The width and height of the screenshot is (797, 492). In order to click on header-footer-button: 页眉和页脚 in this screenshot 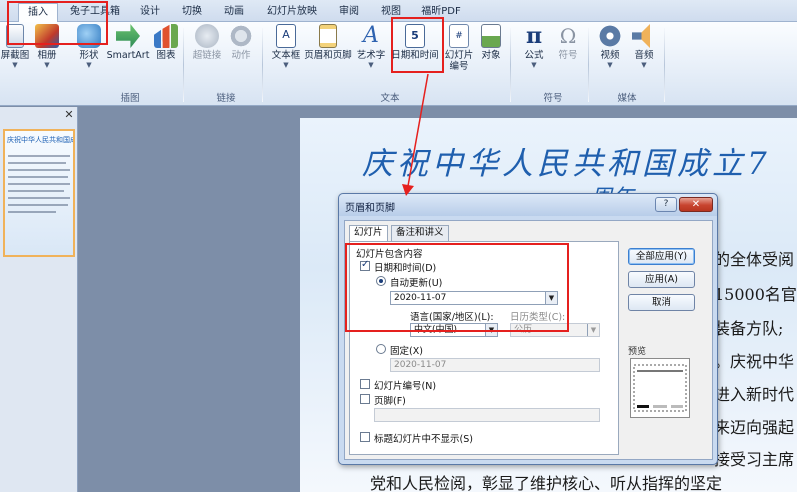, I will do `click(328, 42)`.